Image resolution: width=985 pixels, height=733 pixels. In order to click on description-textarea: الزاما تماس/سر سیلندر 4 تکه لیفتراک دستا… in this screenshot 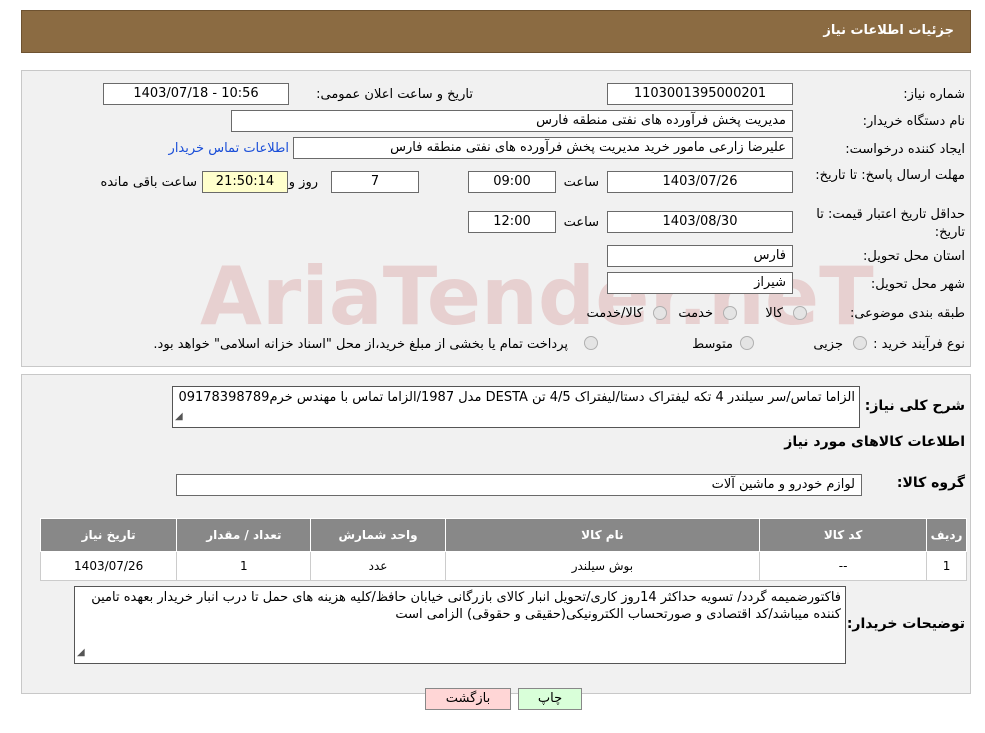, I will do `click(516, 407)`.